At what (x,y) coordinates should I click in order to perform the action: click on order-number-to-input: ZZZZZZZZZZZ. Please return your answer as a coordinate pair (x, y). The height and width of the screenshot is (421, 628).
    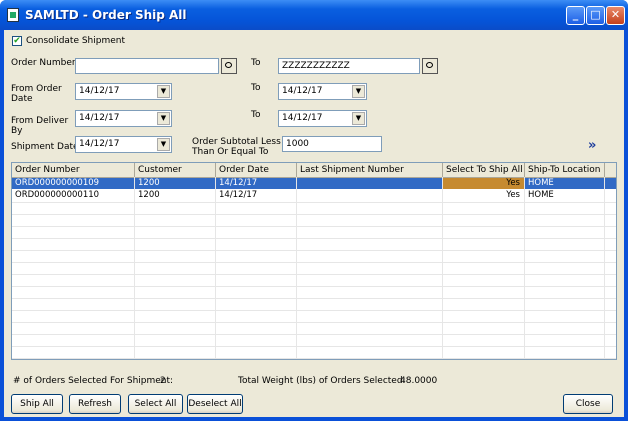
    Looking at the image, I should click on (349, 66).